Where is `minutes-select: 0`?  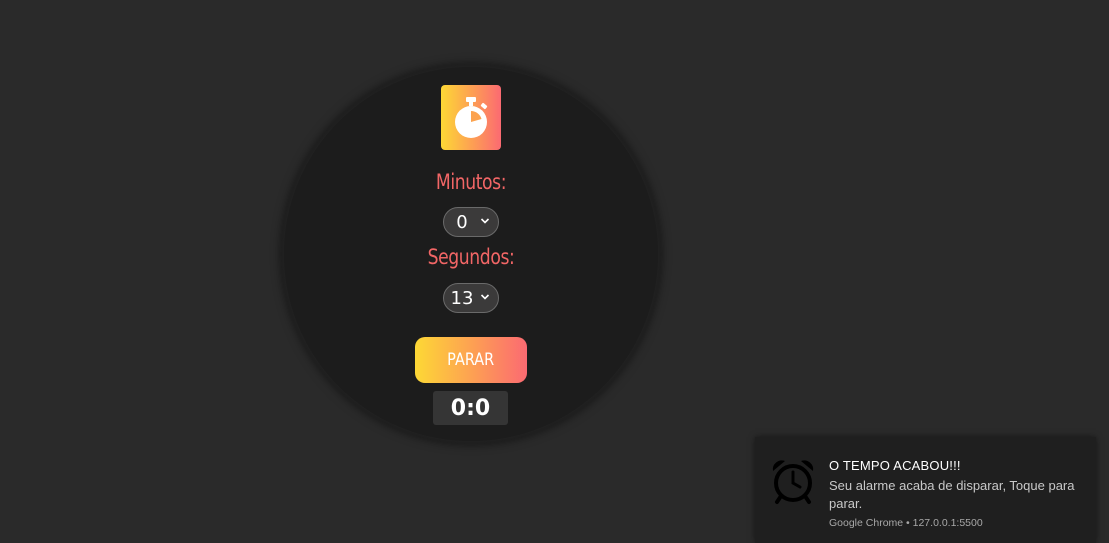 minutes-select: 0 is located at coordinates (471, 222).